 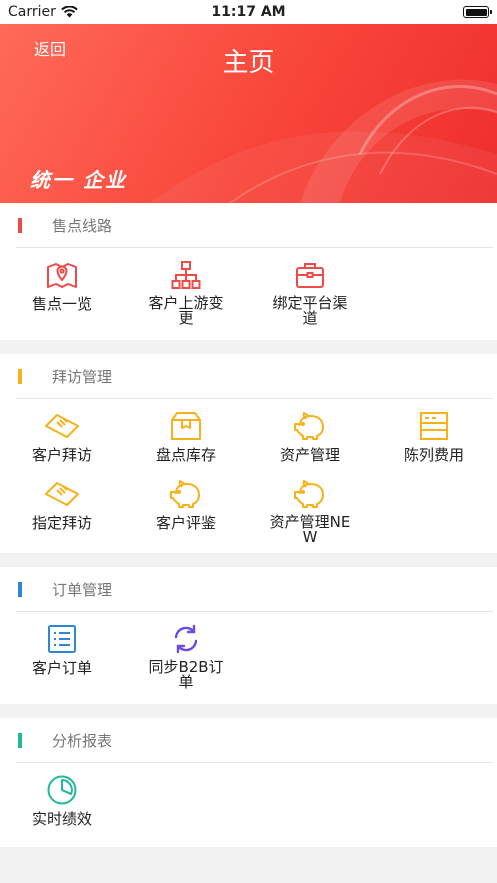 What do you see at coordinates (186, 310) in the screenshot?
I see `menu-item-label: 客户上游变更` at bounding box center [186, 310].